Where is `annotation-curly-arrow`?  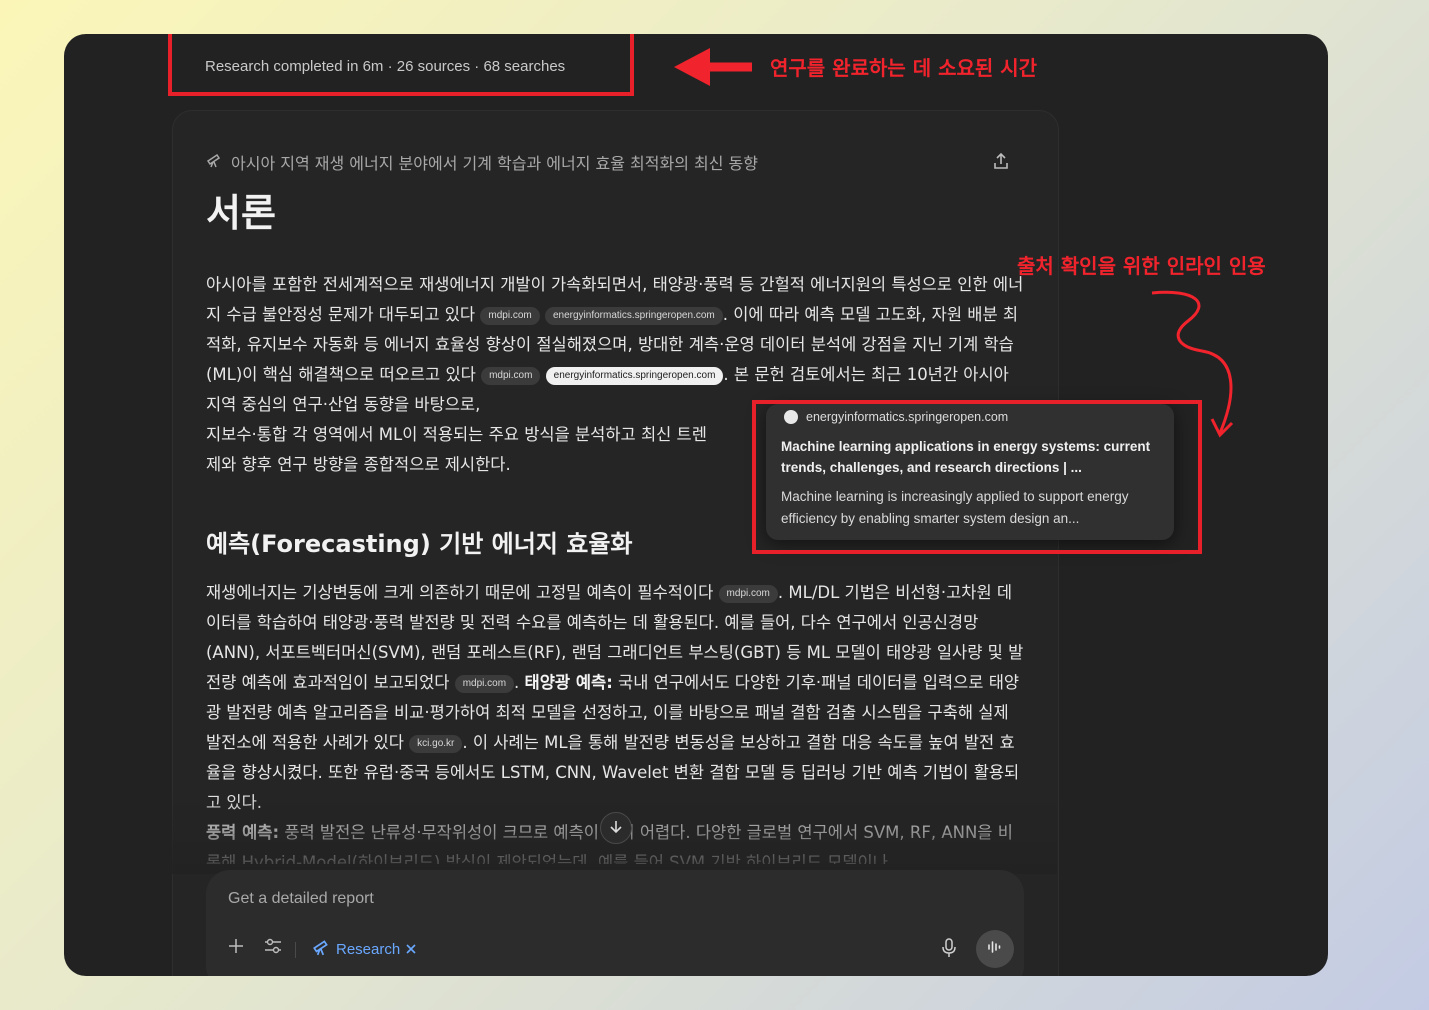
annotation-curly-arrow is located at coordinates (1192, 364).